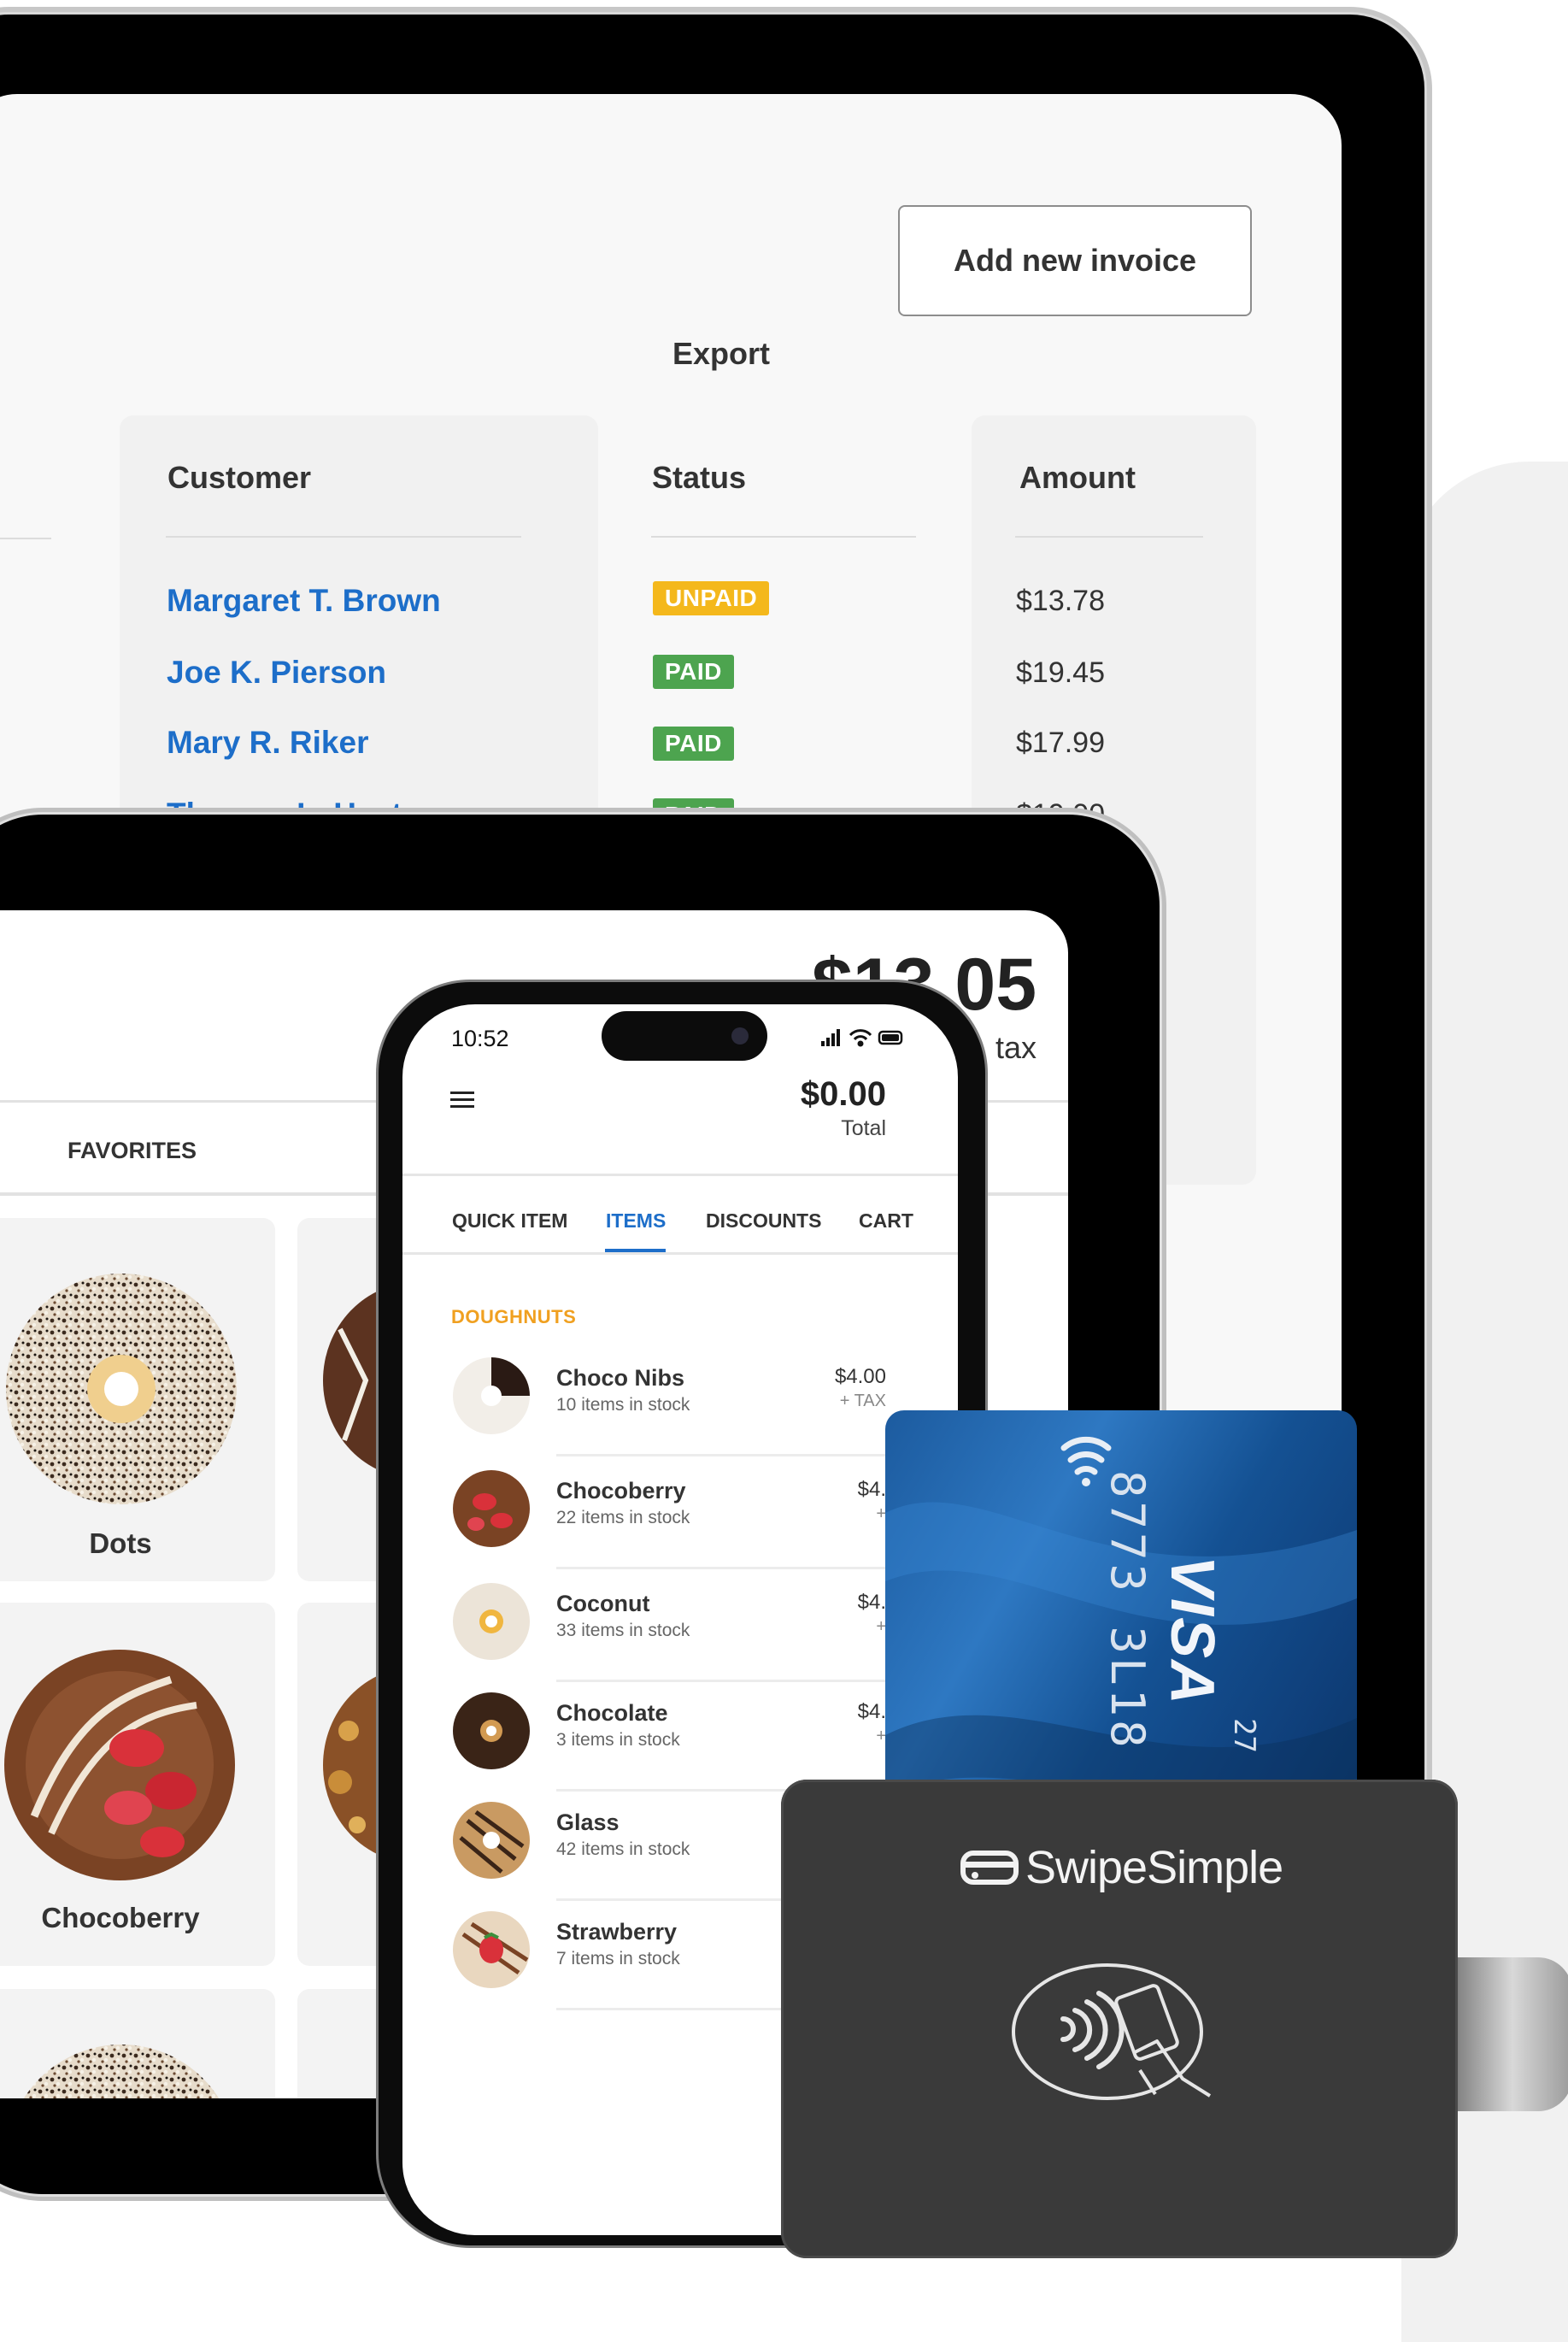  Describe the element at coordinates (491, 1950) in the screenshot. I see `strawberry-thumbnail` at that location.